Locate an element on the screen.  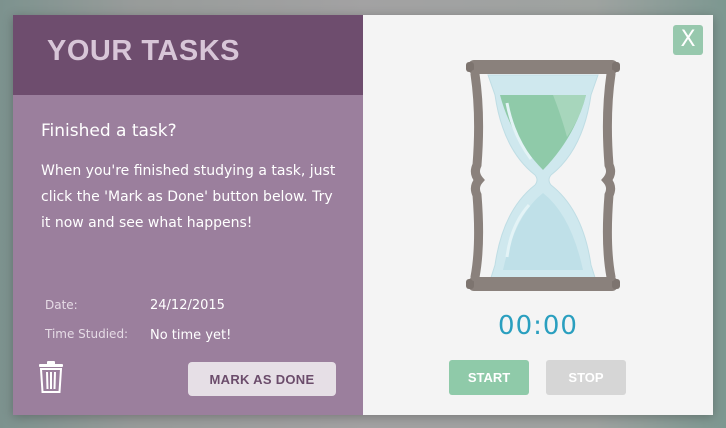
task-title: Finished a task? is located at coordinates (109, 131).